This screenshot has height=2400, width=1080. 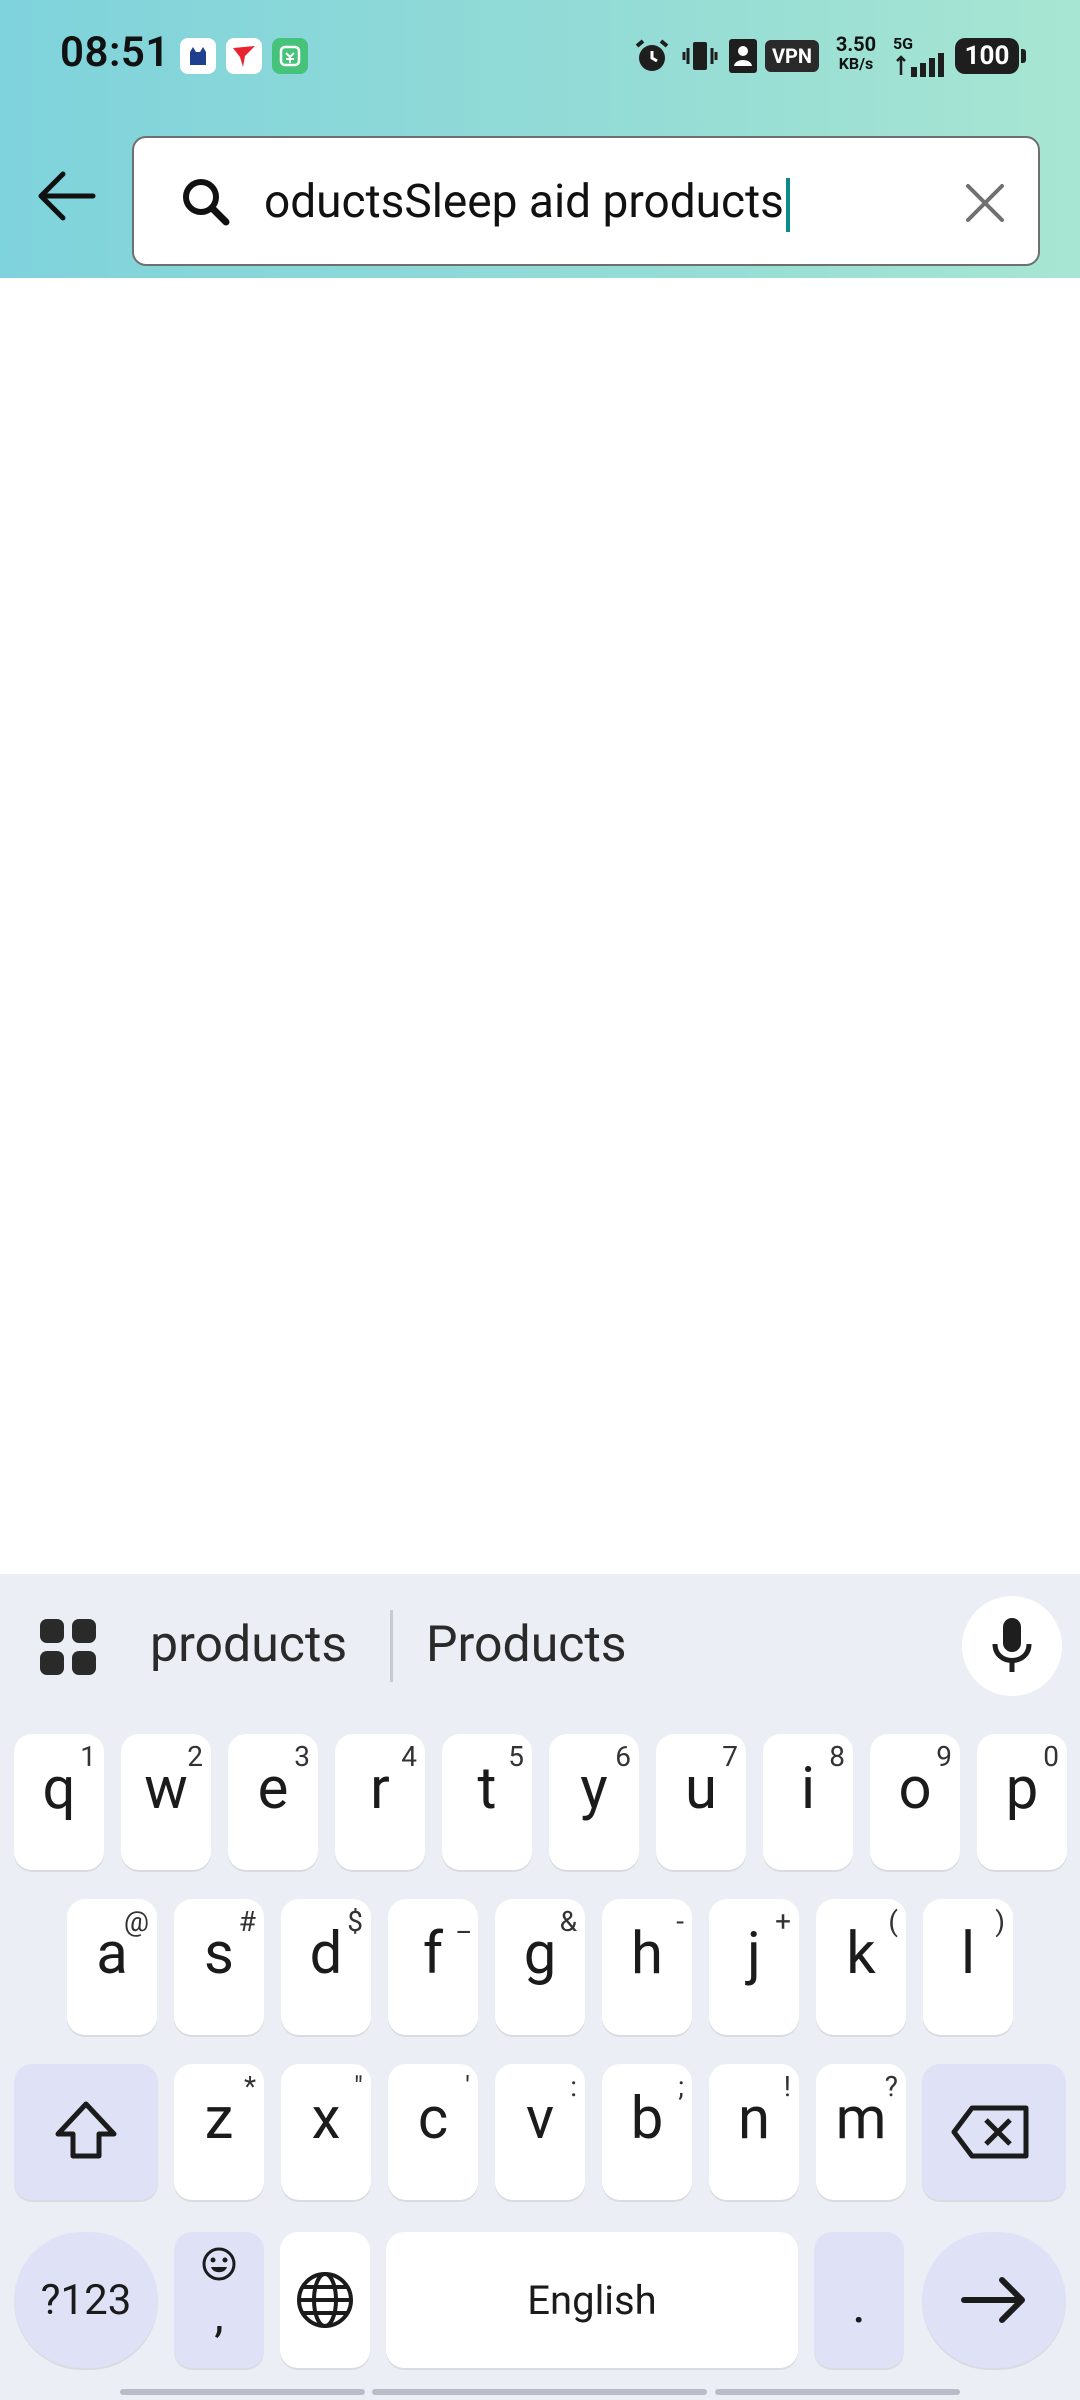 What do you see at coordinates (219, 2300) in the screenshot?
I see `emoji-comma-key: ,` at bounding box center [219, 2300].